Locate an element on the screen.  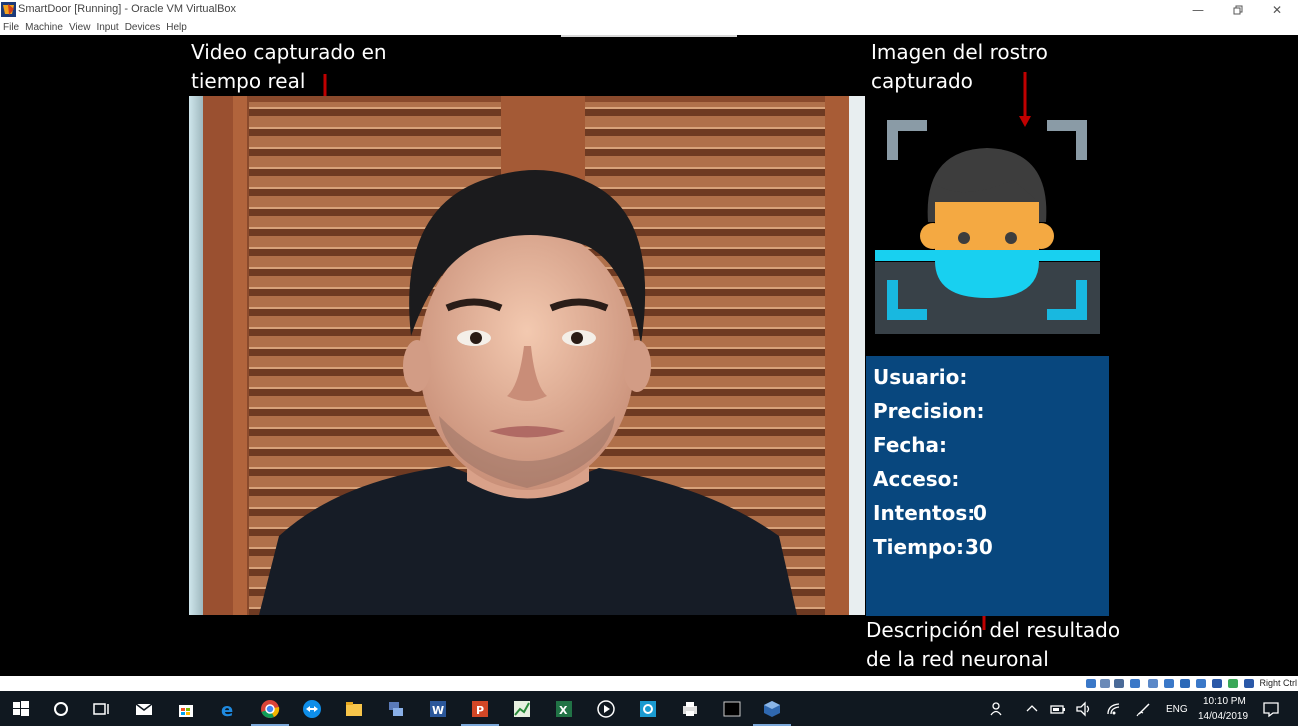
menu-devices: Devices is located at coordinates (143, 27).